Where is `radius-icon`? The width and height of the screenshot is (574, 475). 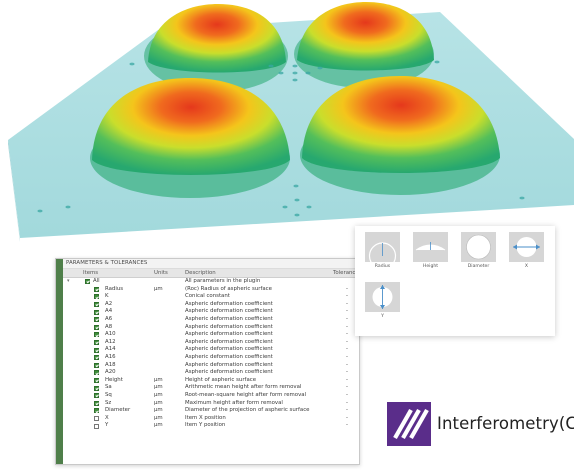
radius-icon is located at coordinates (382, 247).